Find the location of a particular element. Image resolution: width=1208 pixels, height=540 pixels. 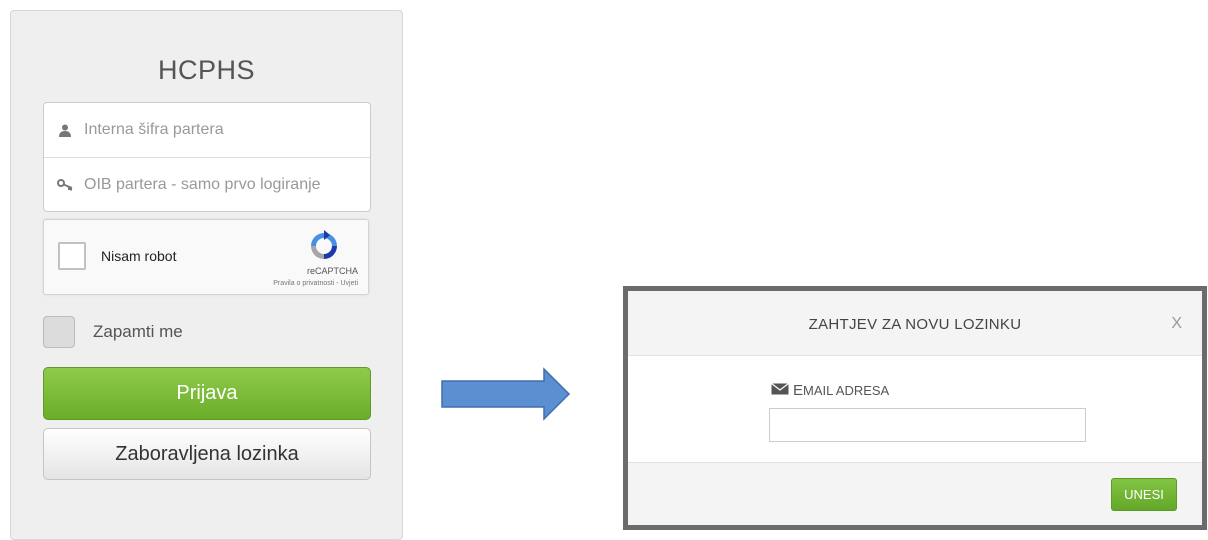

remember-me-label: Zapamti me is located at coordinates (138, 331).